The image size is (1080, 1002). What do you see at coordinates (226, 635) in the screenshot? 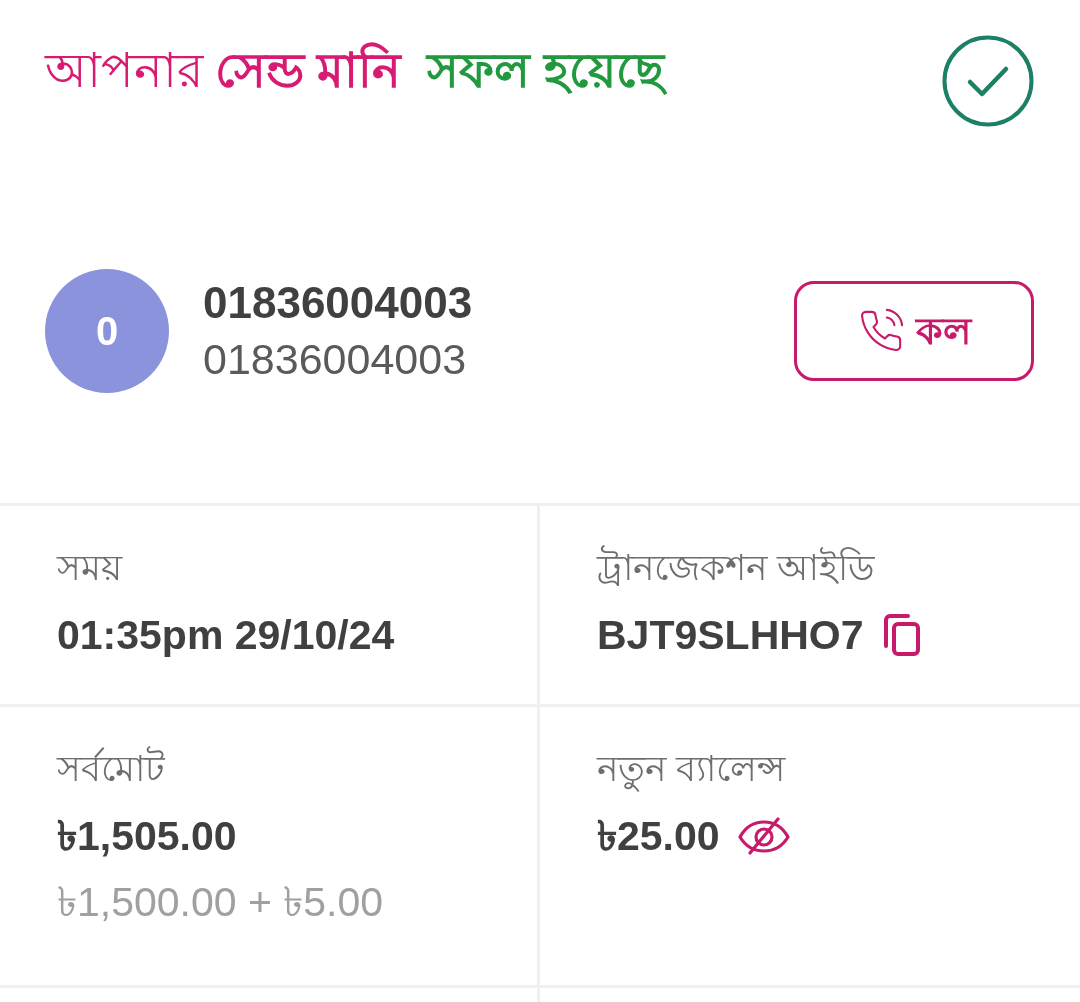
I see `detail-value: 01:35pm 29/10/24` at bounding box center [226, 635].